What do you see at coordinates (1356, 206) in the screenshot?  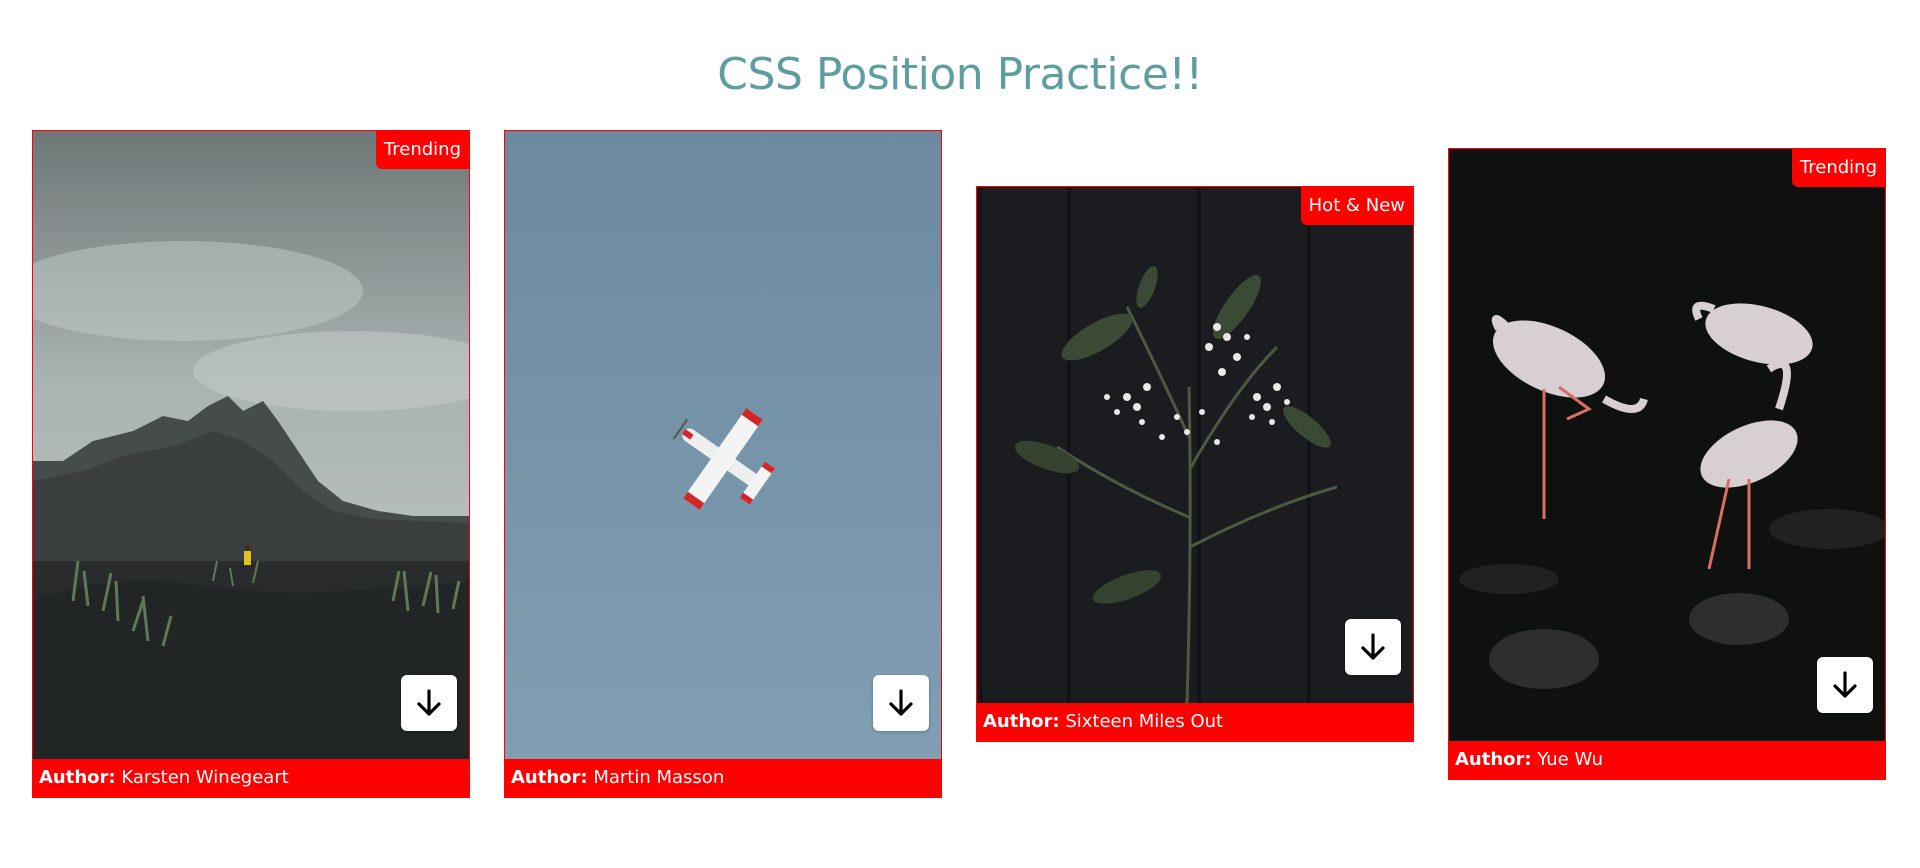 I see `status-badge: Hot & New` at bounding box center [1356, 206].